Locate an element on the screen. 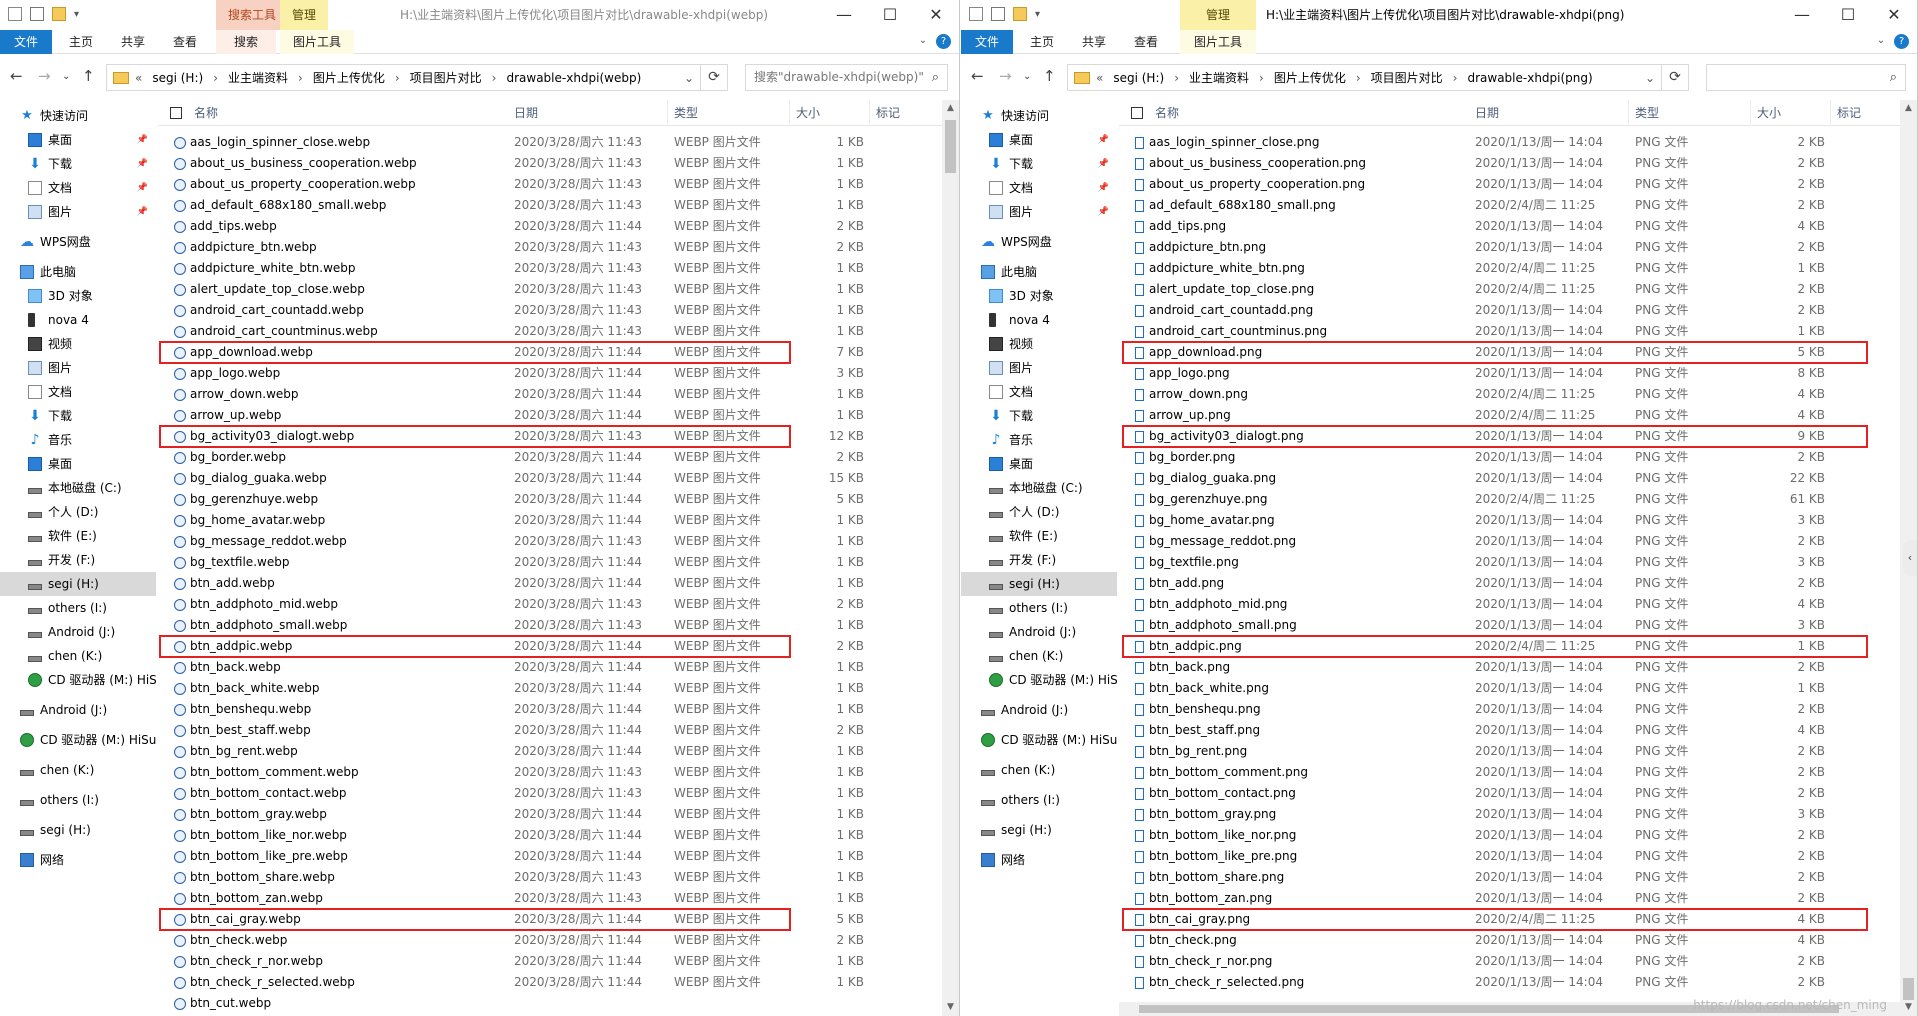  file-name-cell: btn_add.webp is located at coordinates (339, 583).